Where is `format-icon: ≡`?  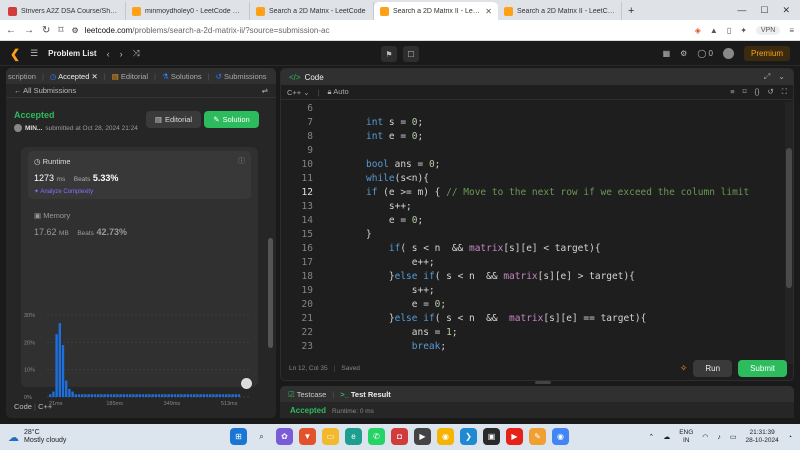
format-icon: ≡ is located at coordinates (732, 92).